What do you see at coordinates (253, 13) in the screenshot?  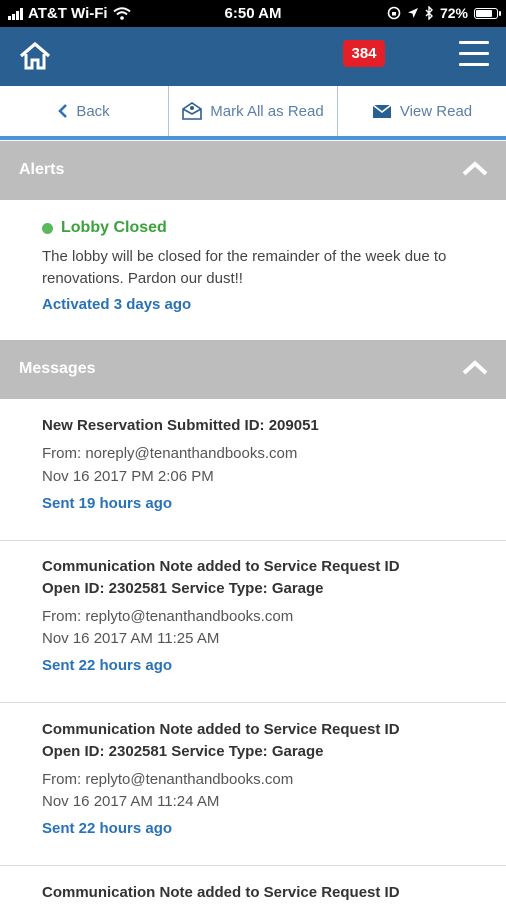 I see `status-bar: AT&T Wi-Fi 6:50 AM 72%` at bounding box center [253, 13].